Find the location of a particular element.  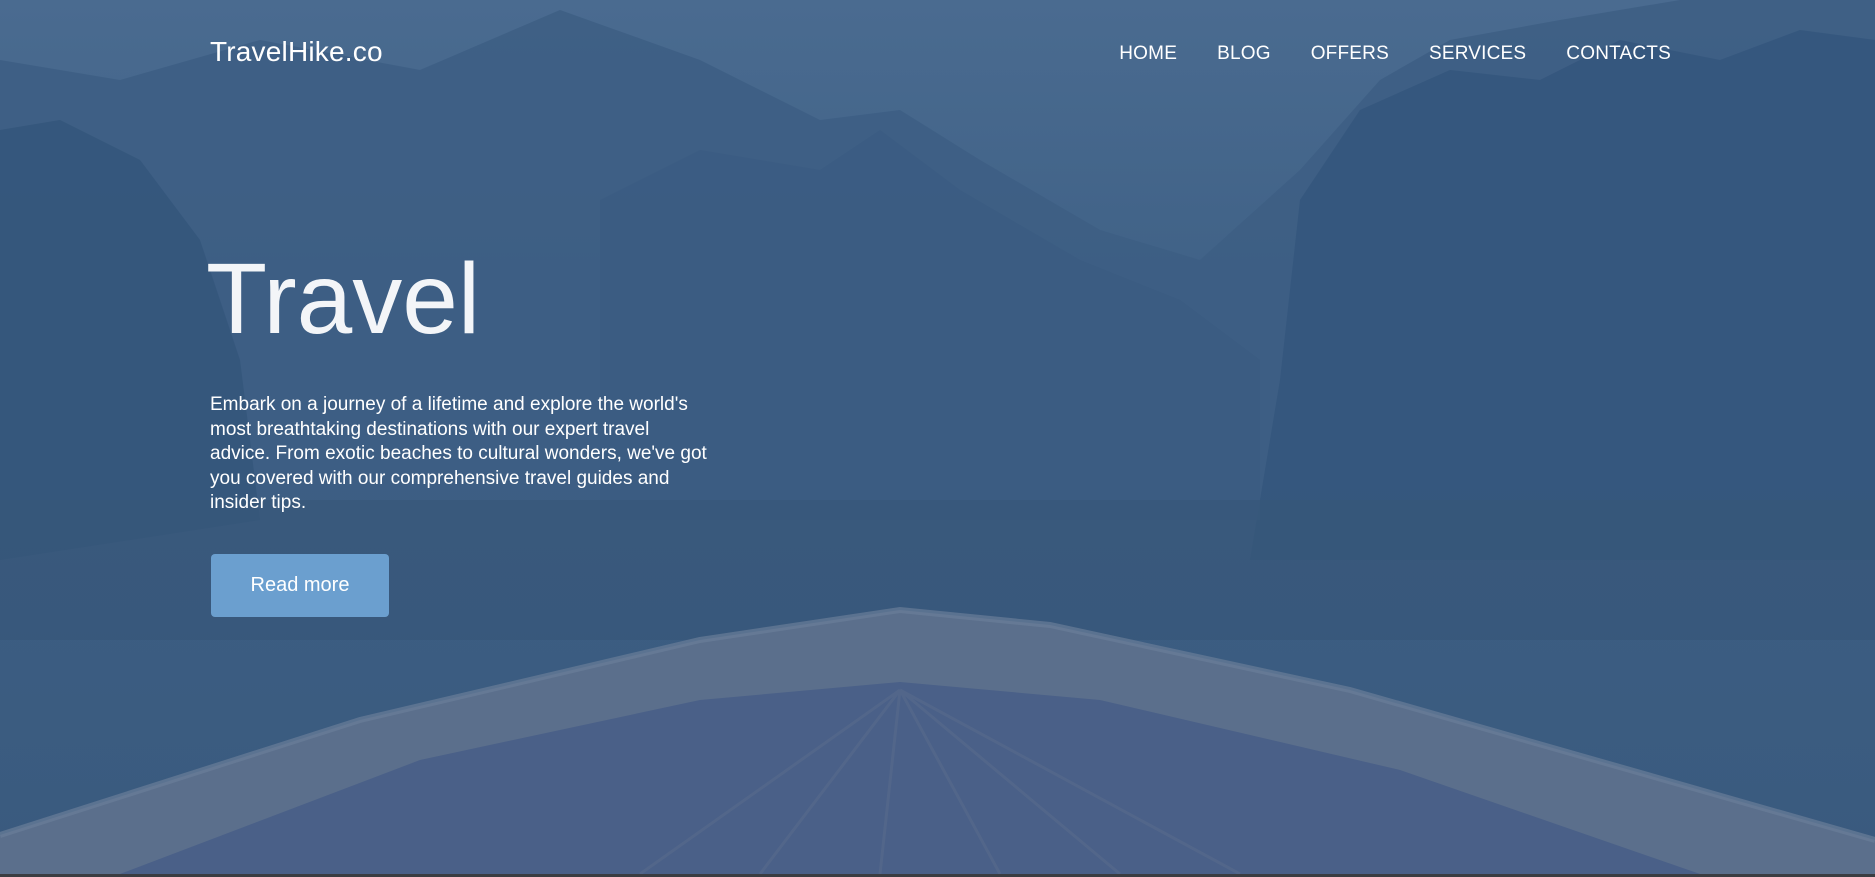

main-nav: HOME BLOG OFFERS SERVICES CONTACTS is located at coordinates (1395, 54).